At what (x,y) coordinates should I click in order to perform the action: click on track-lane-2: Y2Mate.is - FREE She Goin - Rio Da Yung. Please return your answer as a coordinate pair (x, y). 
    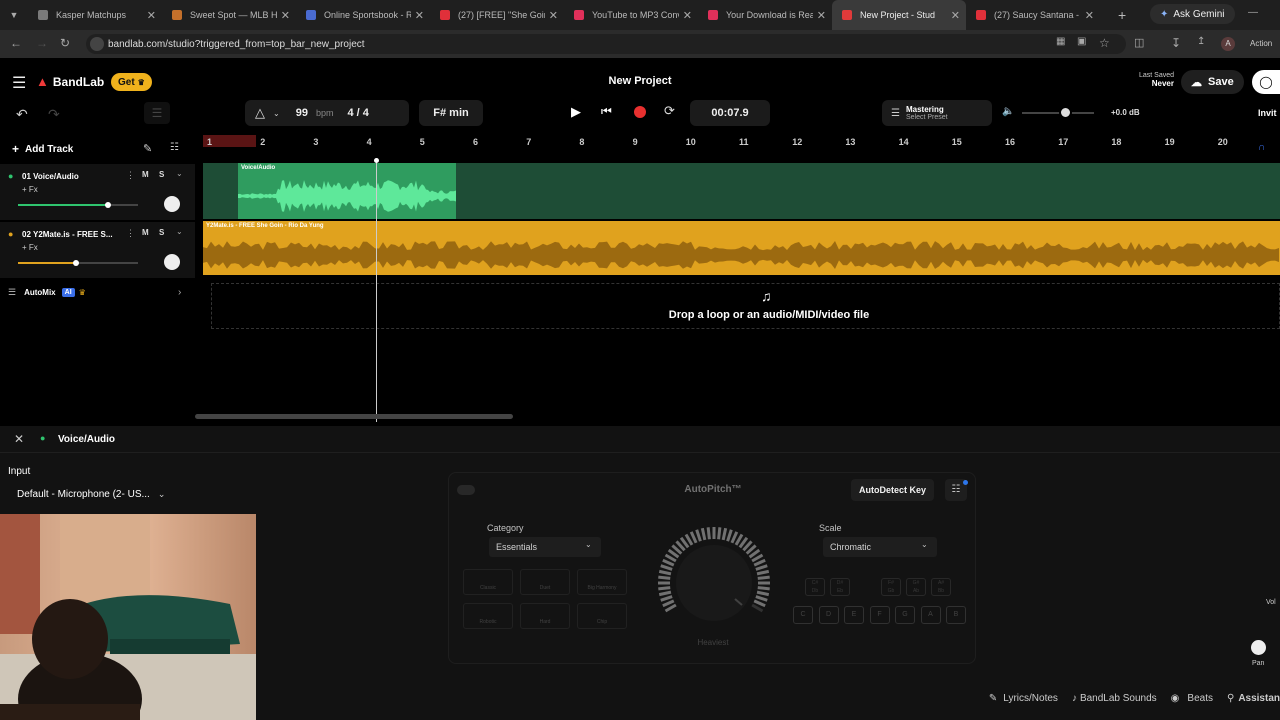
    Looking at the image, I should click on (741, 248).